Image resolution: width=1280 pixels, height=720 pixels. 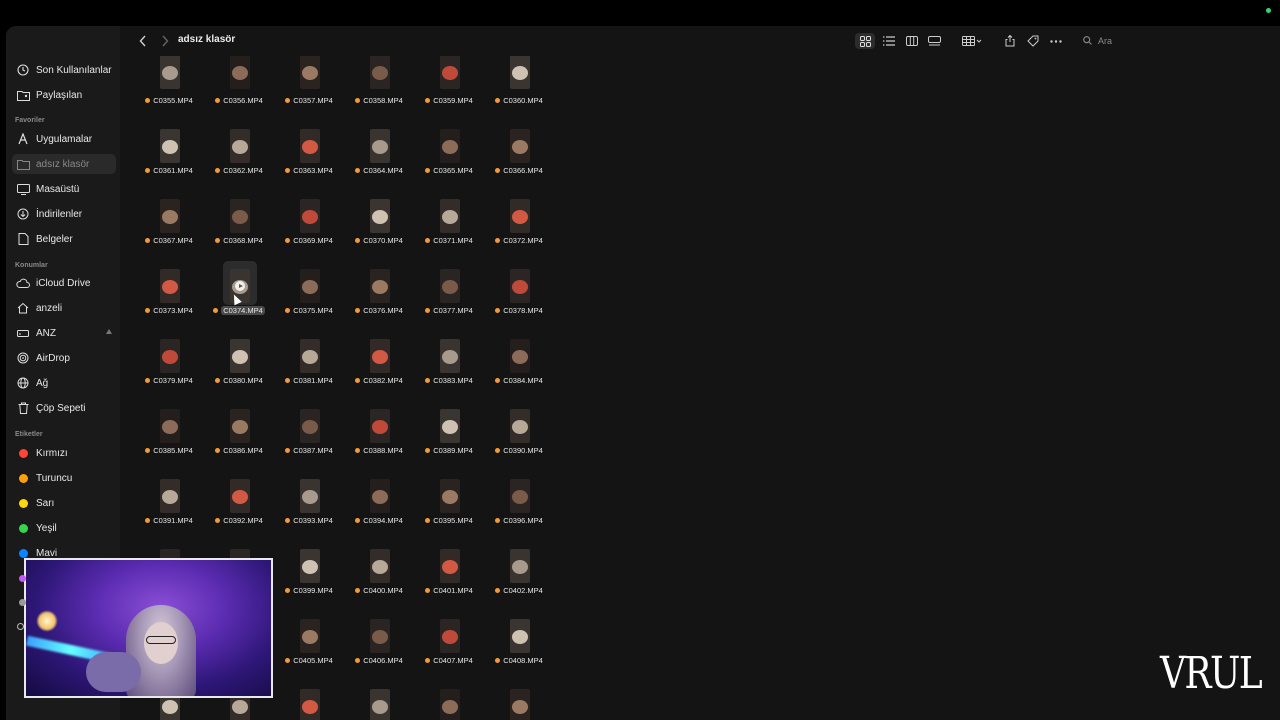 I want to click on file-item: C0388.MP4, so click(x=379, y=438).